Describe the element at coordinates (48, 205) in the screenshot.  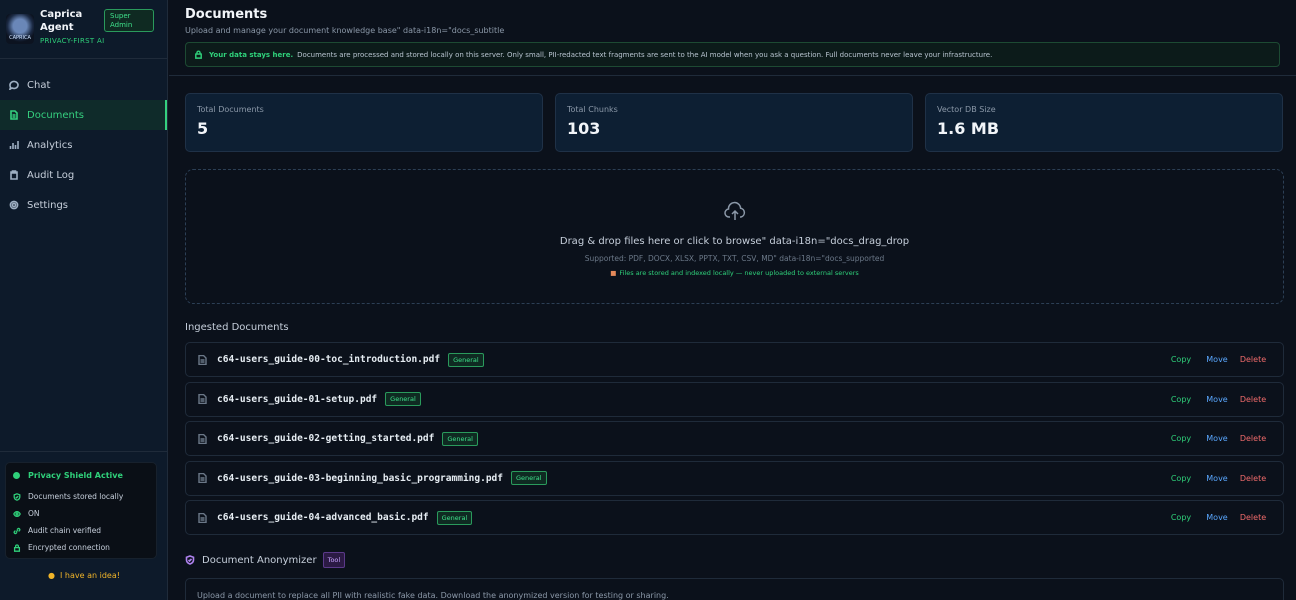
I see `sidebar-item-label: Settings` at that location.